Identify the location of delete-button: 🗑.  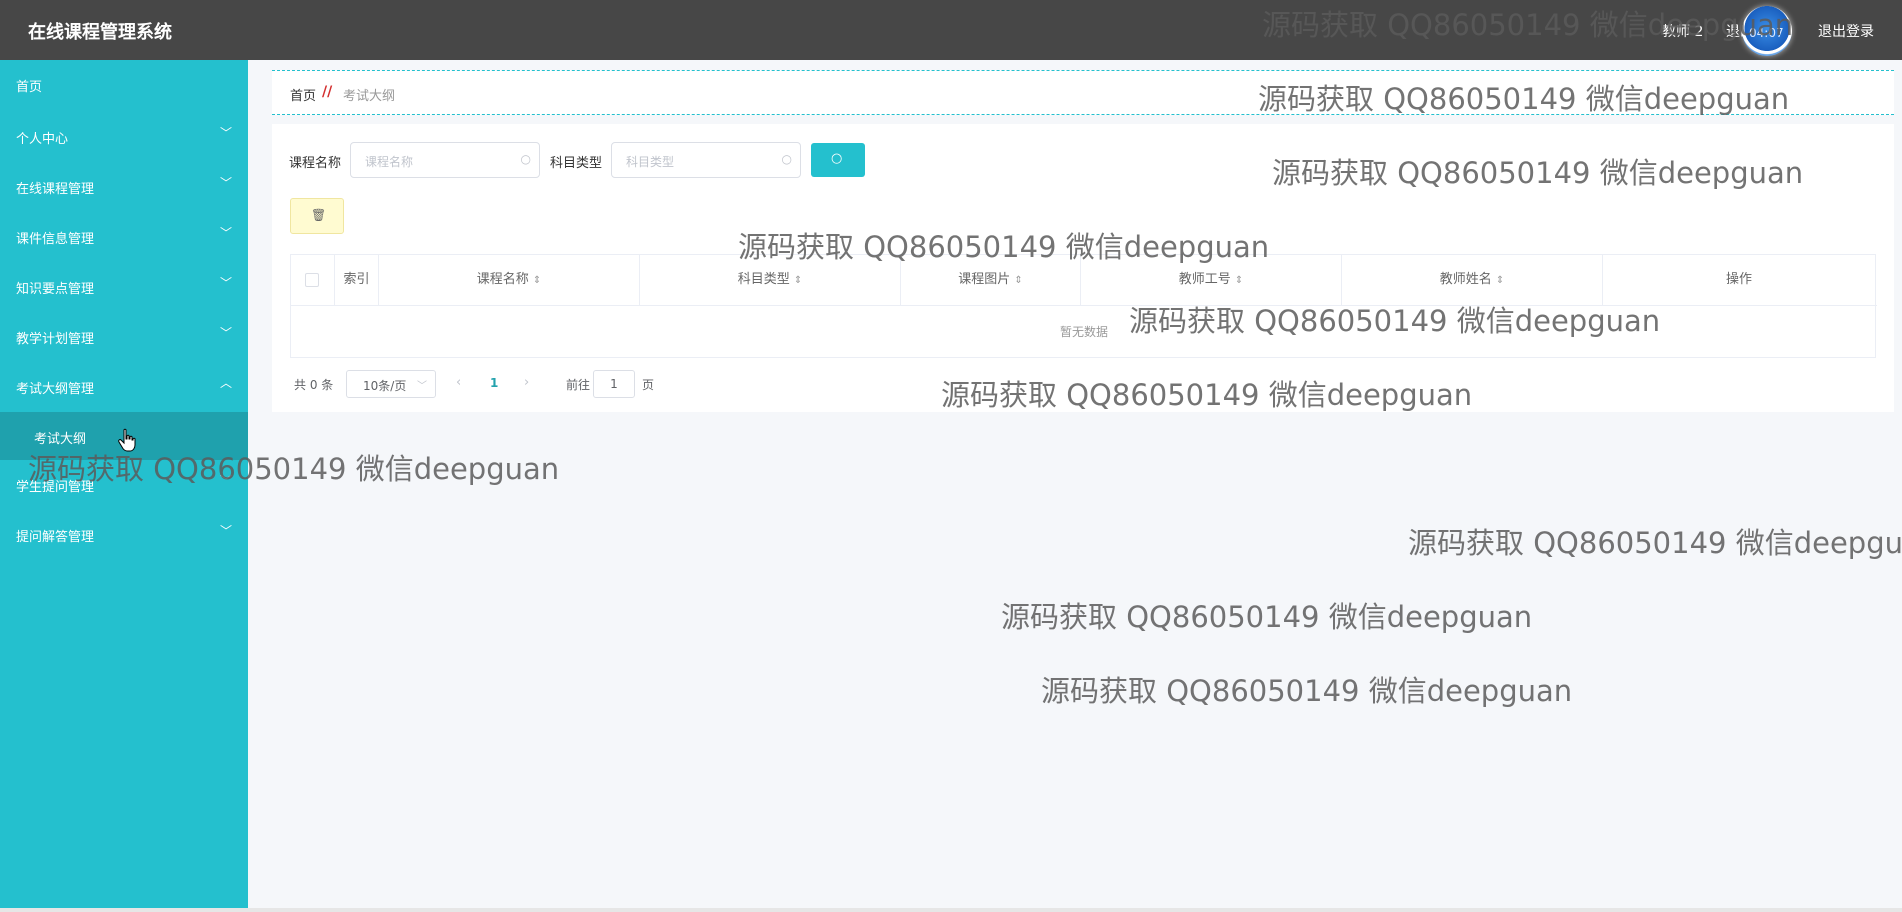
(317, 216).